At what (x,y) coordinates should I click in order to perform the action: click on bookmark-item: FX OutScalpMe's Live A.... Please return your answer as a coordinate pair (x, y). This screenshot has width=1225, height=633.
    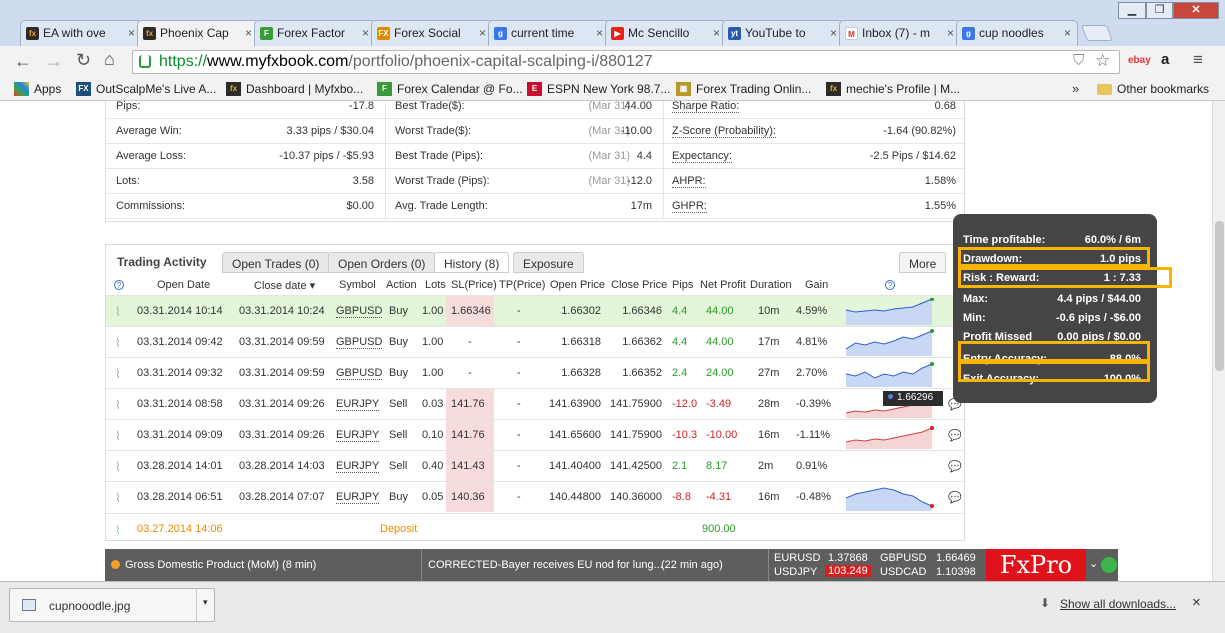
    Looking at the image, I should click on (146, 89).